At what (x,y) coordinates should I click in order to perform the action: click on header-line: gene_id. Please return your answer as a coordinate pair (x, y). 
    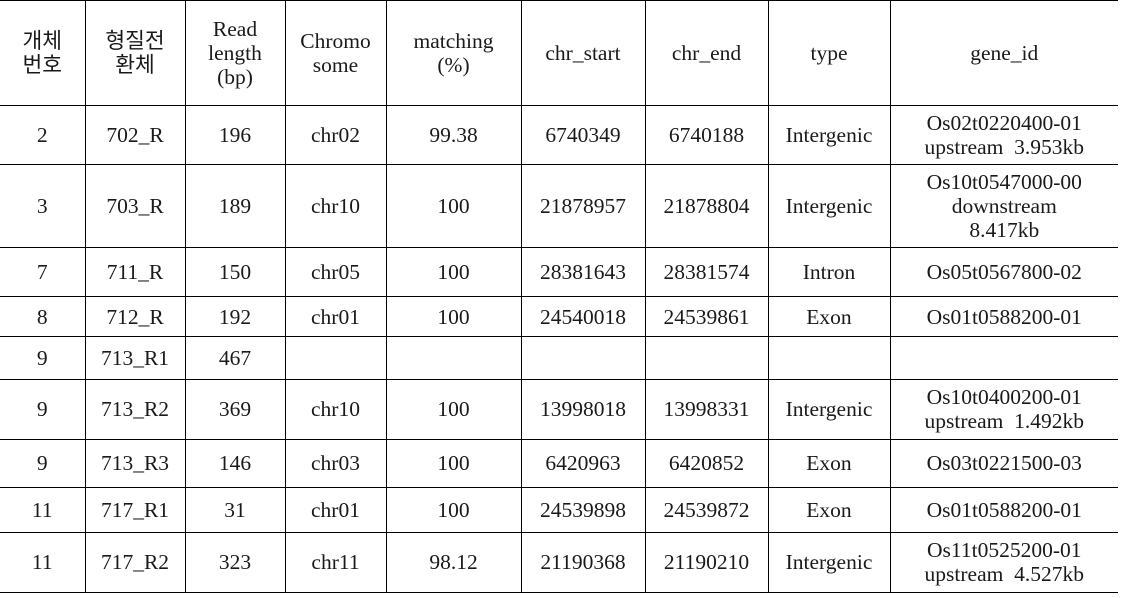
    Looking at the image, I should click on (1004, 52).